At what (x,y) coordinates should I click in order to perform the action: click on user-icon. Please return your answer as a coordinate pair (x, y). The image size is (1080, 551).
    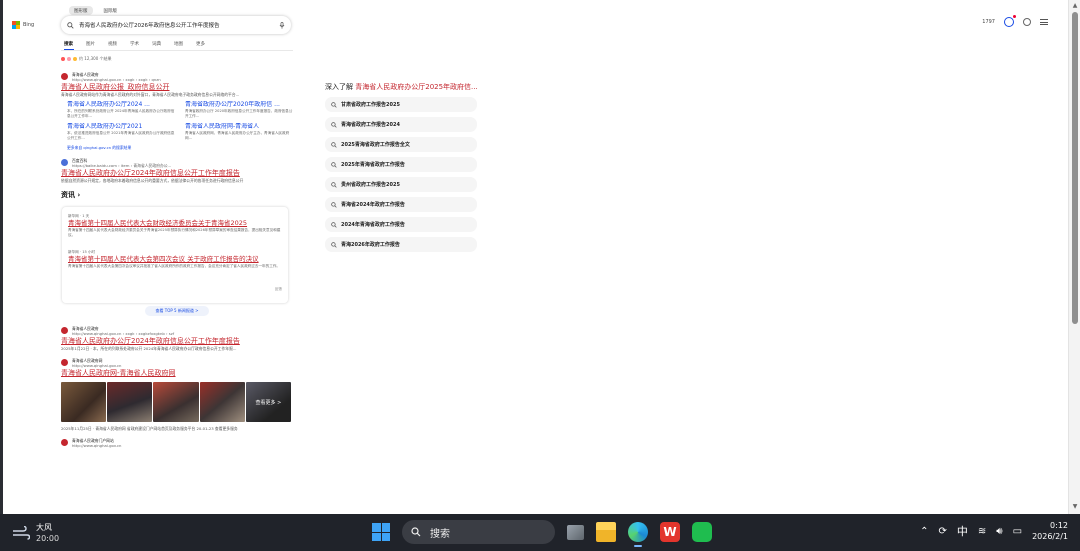
    Looking at the image, I should click on (1027, 22).